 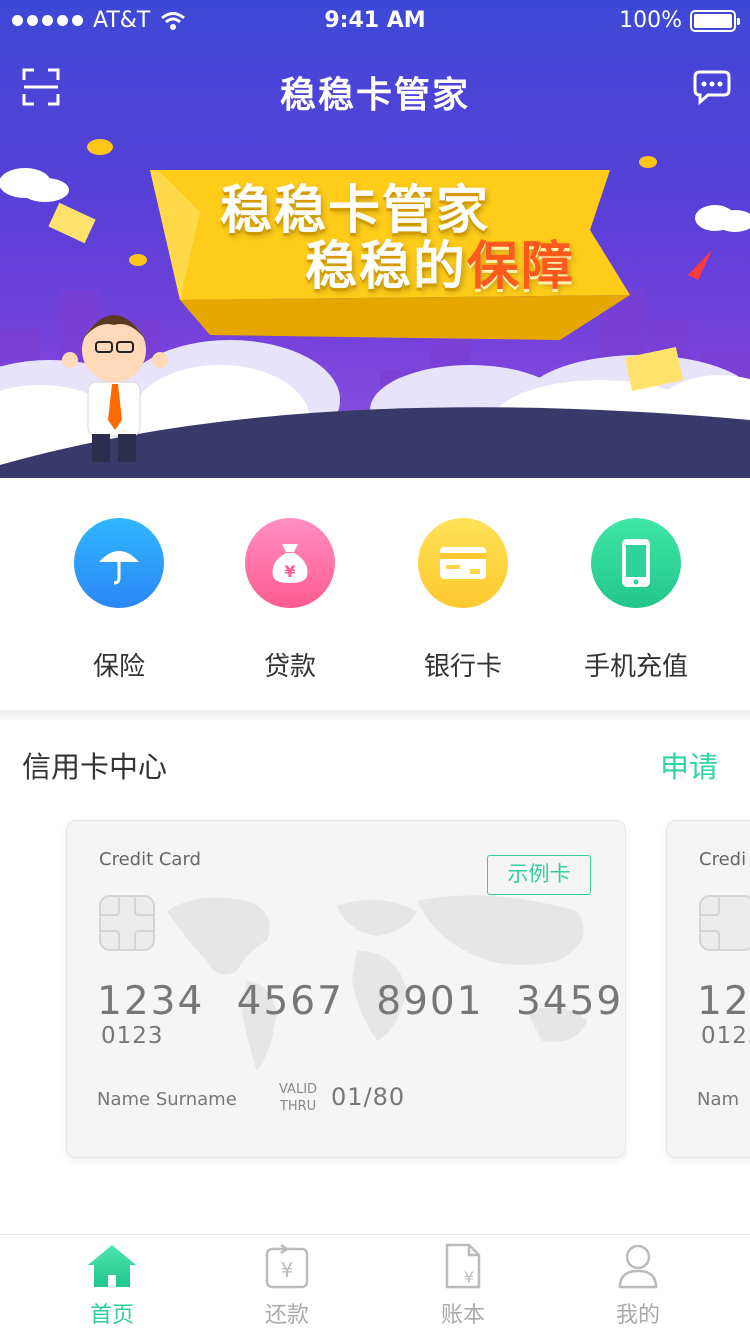 I want to click on tab-home: 首页, so click(x=112, y=1286).